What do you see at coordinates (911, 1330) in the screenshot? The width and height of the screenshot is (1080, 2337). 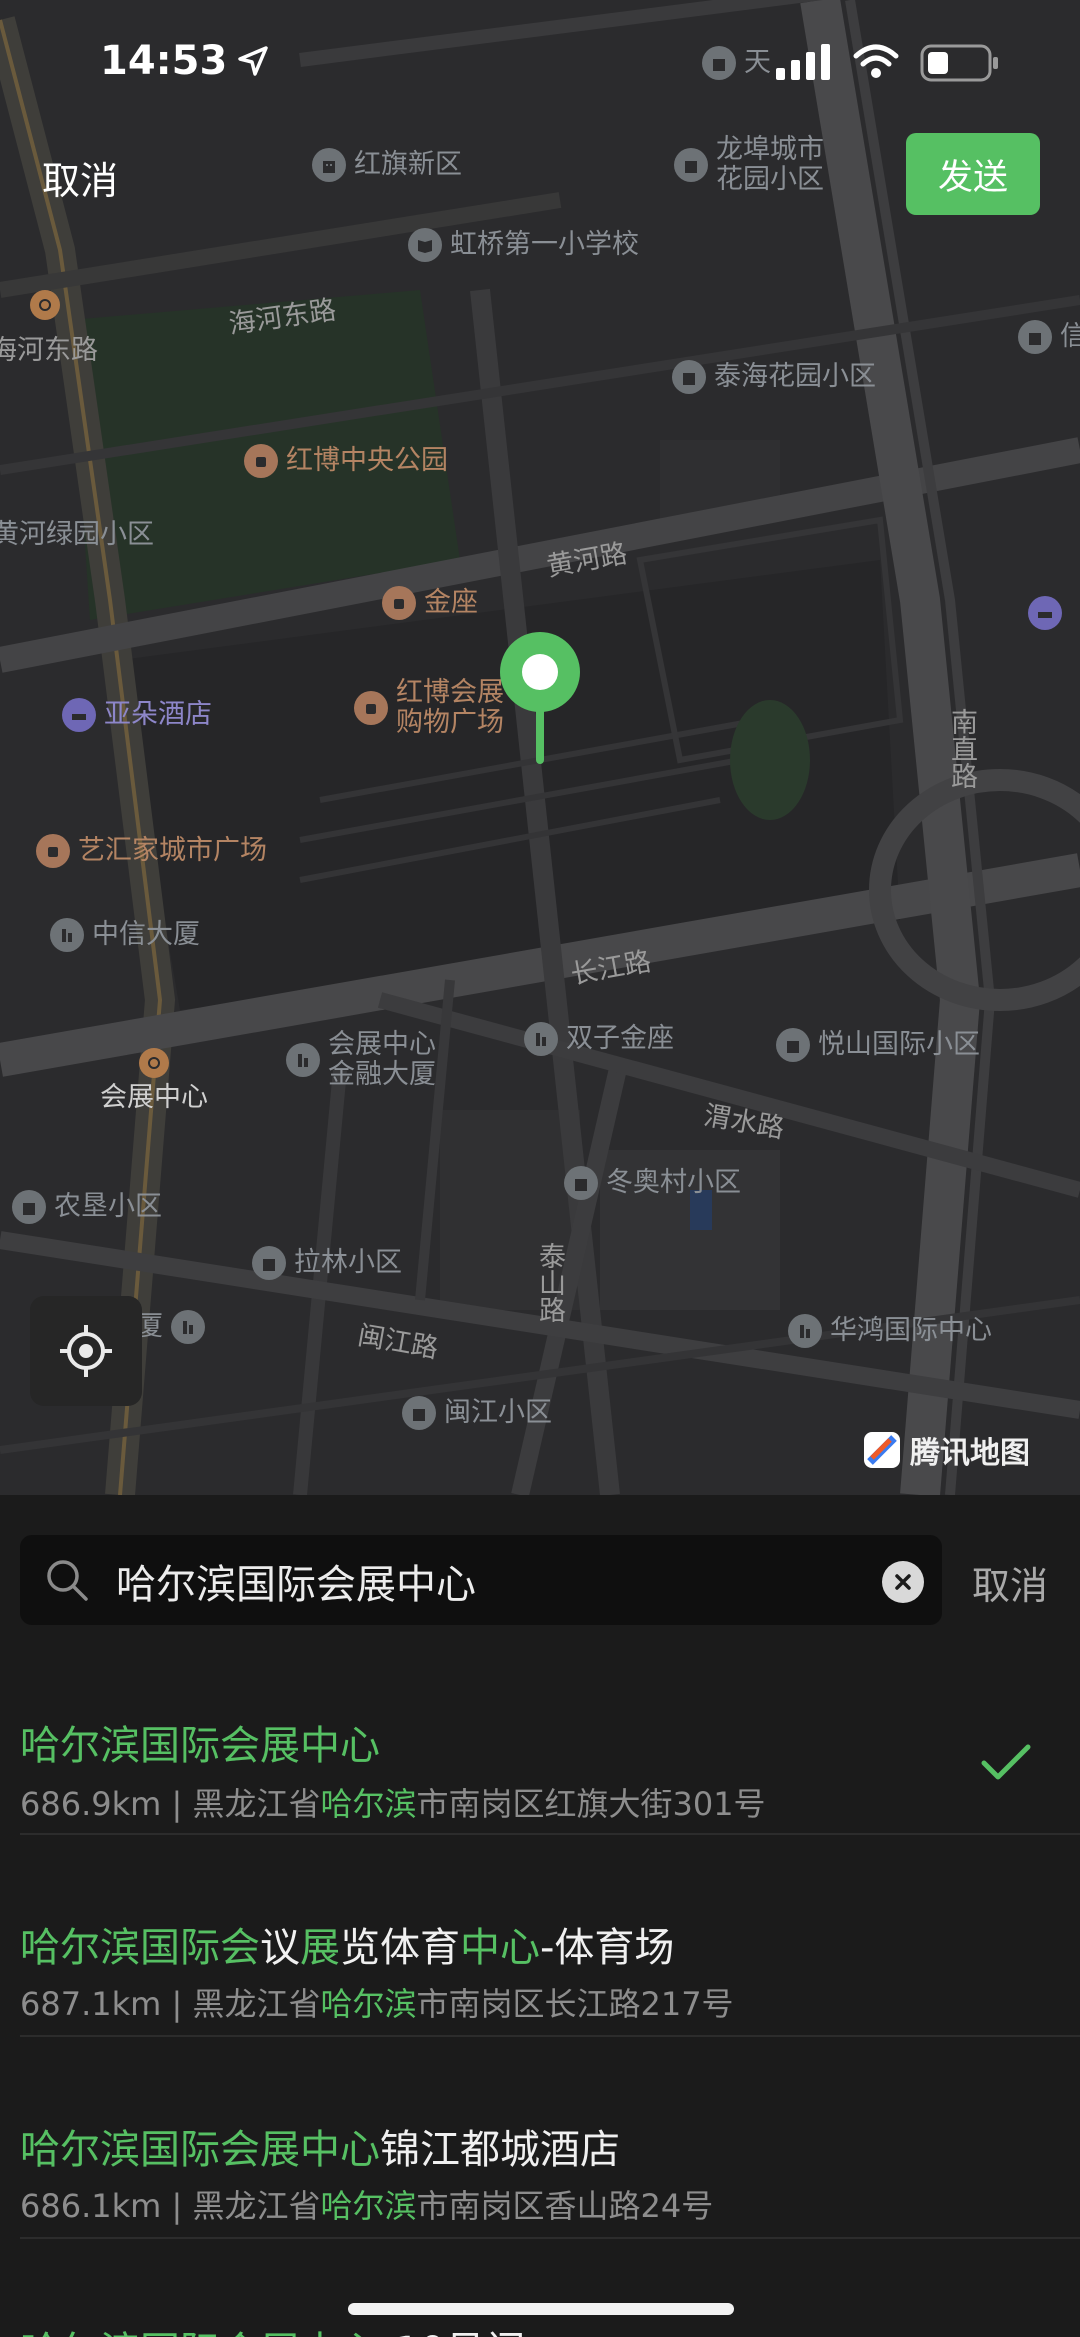 I see `poi-label: 华鸿国际中心` at bounding box center [911, 1330].